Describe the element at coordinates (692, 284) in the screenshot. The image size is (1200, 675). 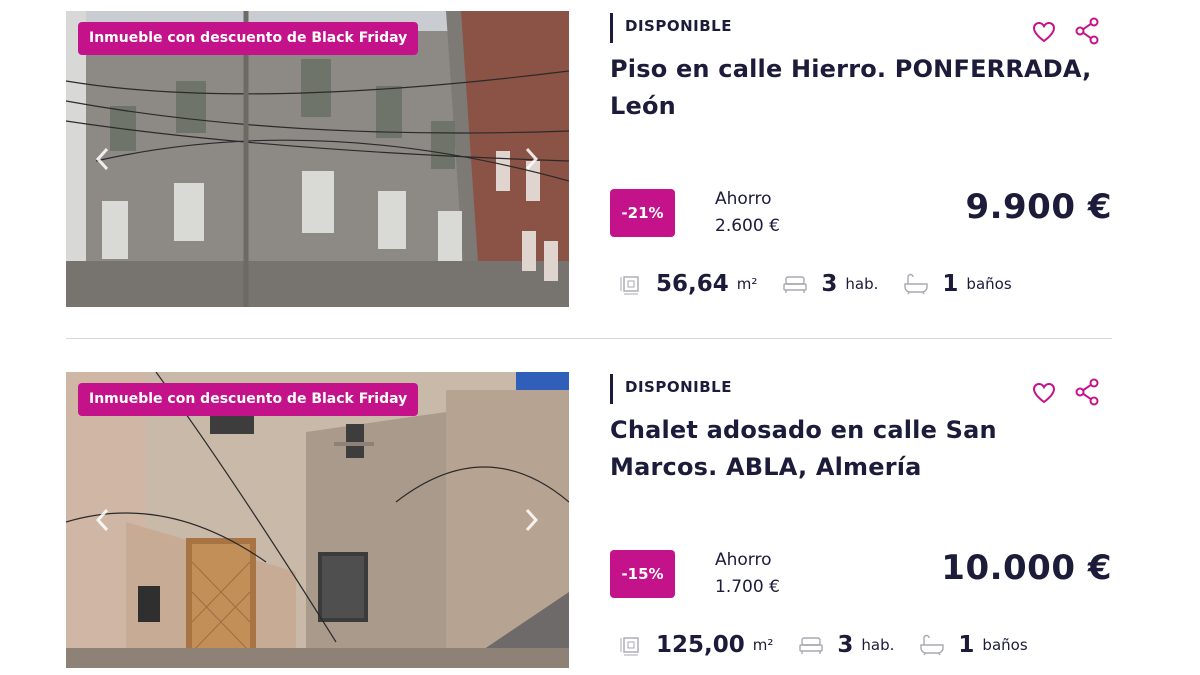
I see `area-value: 56,64` at that location.